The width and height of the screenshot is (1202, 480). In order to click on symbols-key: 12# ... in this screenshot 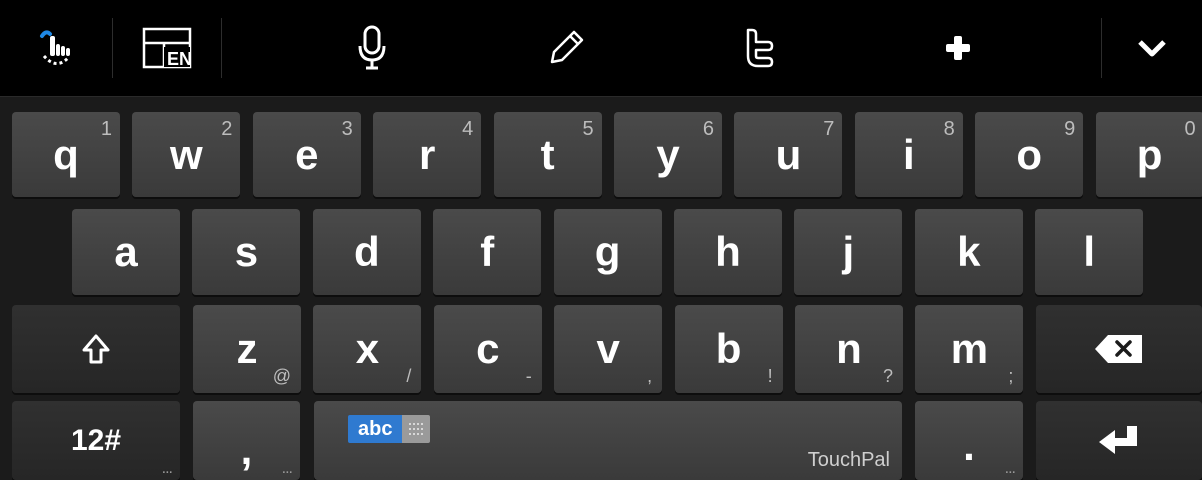, I will do `click(96, 440)`.